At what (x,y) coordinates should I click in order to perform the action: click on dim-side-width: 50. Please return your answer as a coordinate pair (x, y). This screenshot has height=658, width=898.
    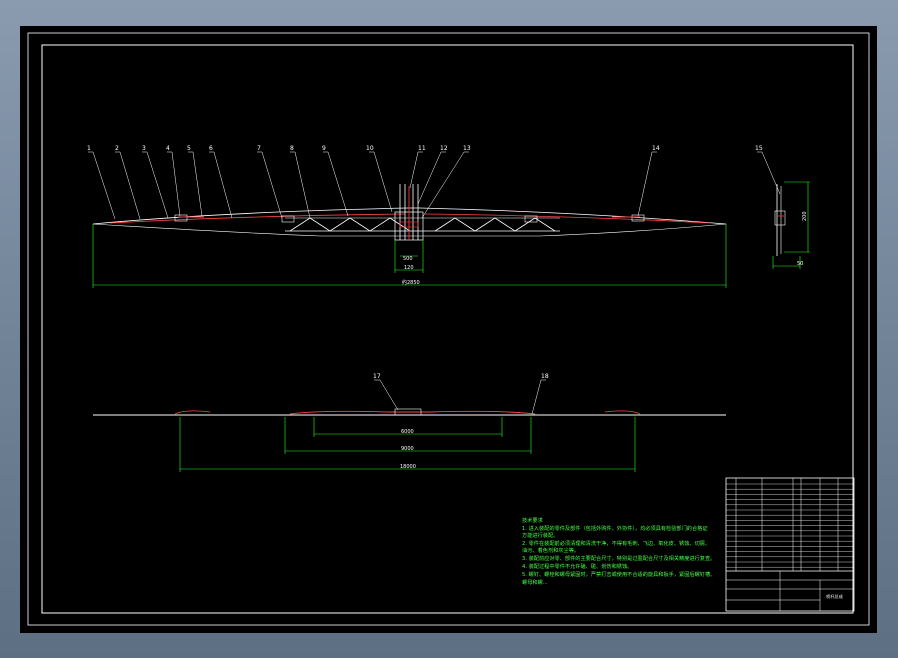
    Looking at the image, I should click on (800, 264).